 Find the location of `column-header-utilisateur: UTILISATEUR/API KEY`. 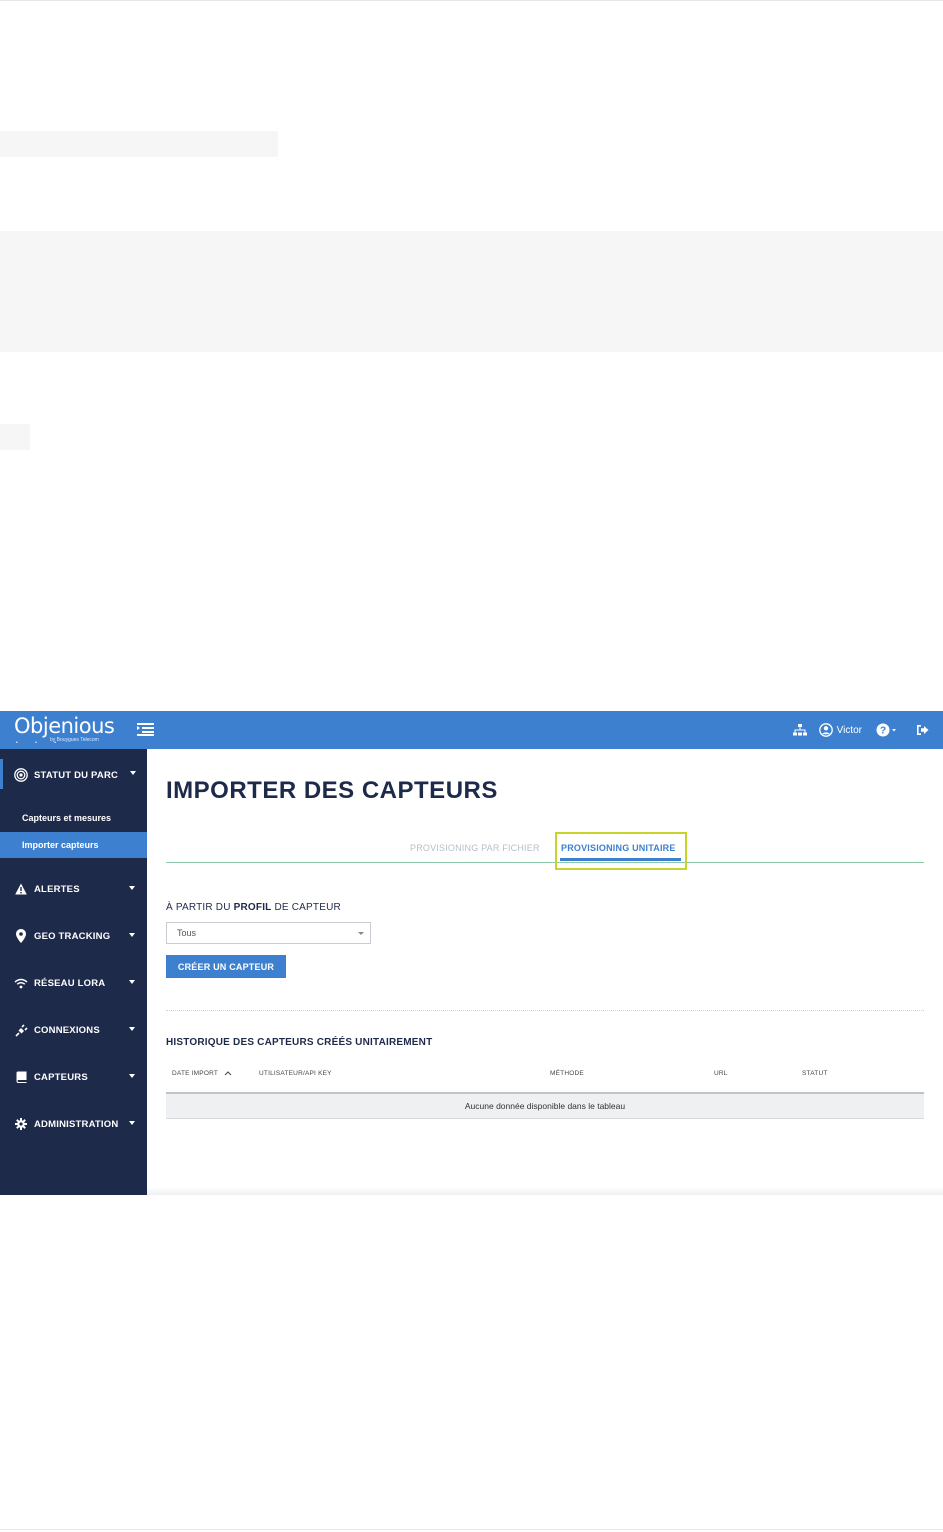

column-header-utilisateur: UTILISATEUR/API KEY is located at coordinates (295, 1073).